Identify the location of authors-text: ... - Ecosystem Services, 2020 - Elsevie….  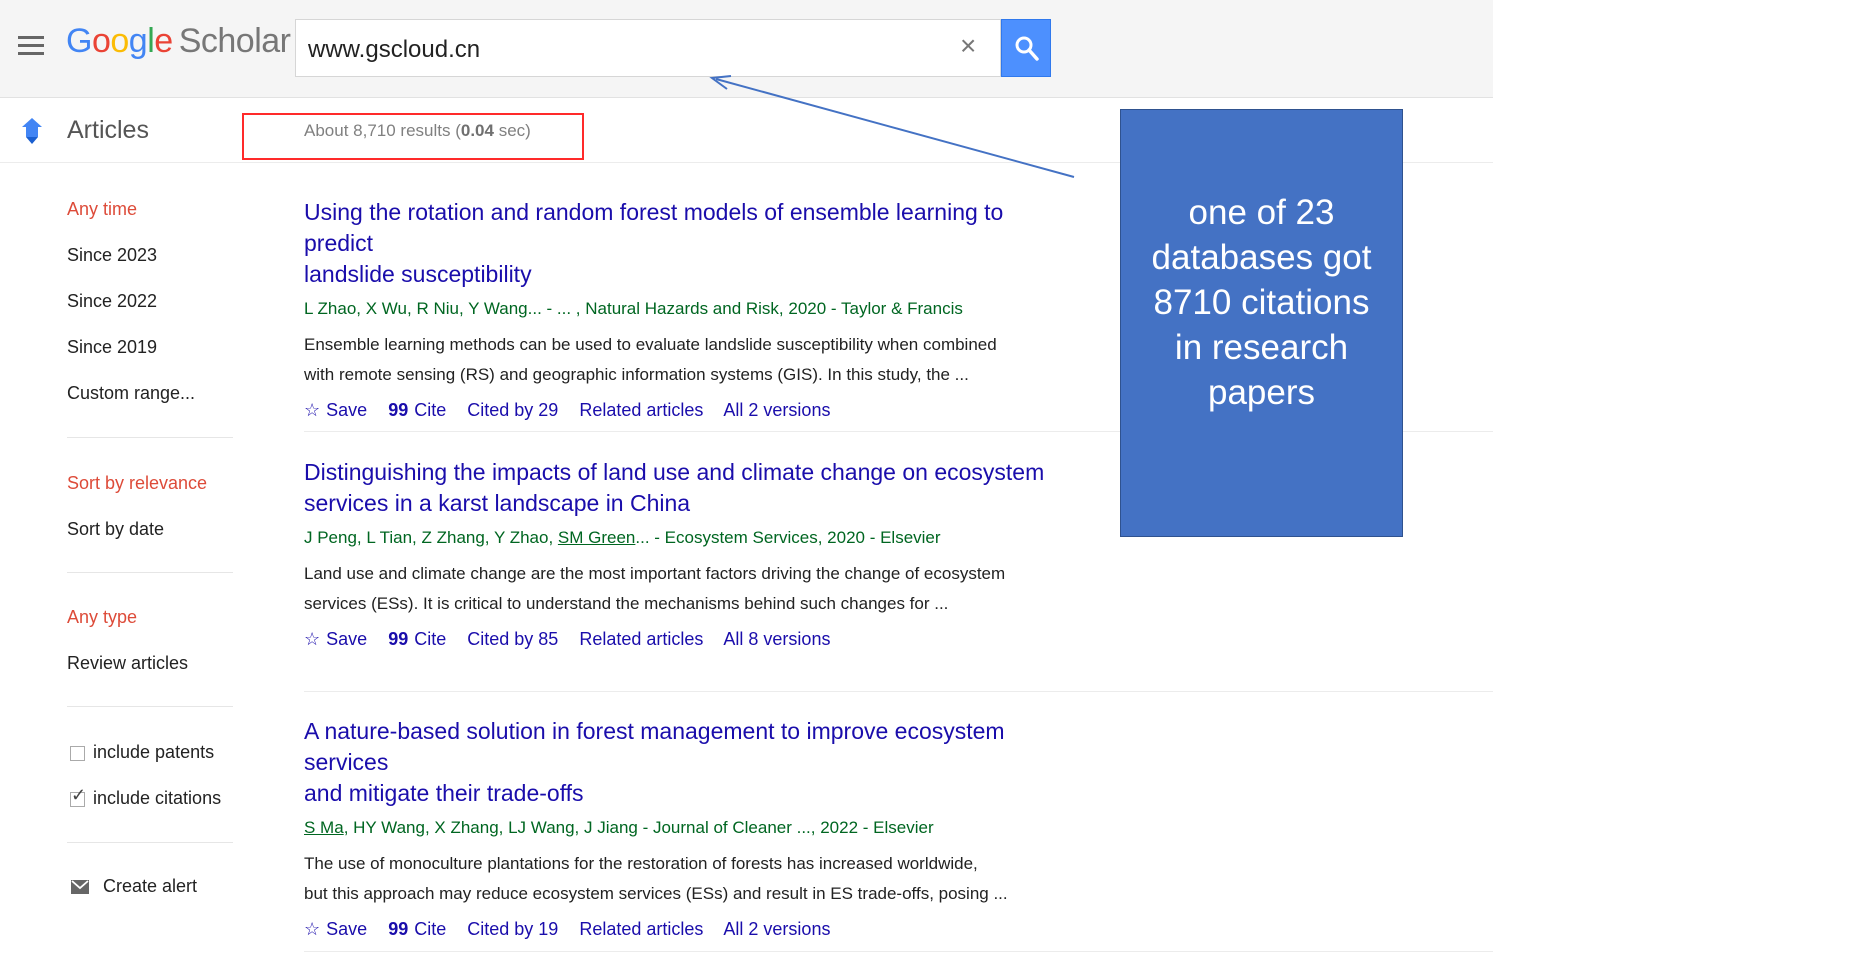
(788, 537).